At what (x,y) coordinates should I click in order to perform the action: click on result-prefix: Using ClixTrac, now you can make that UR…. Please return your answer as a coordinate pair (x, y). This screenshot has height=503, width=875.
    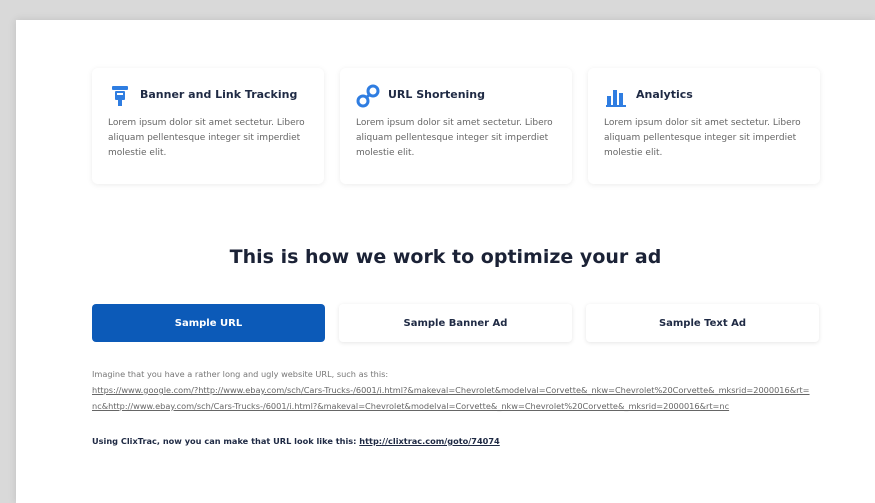
    Looking at the image, I should click on (226, 441).